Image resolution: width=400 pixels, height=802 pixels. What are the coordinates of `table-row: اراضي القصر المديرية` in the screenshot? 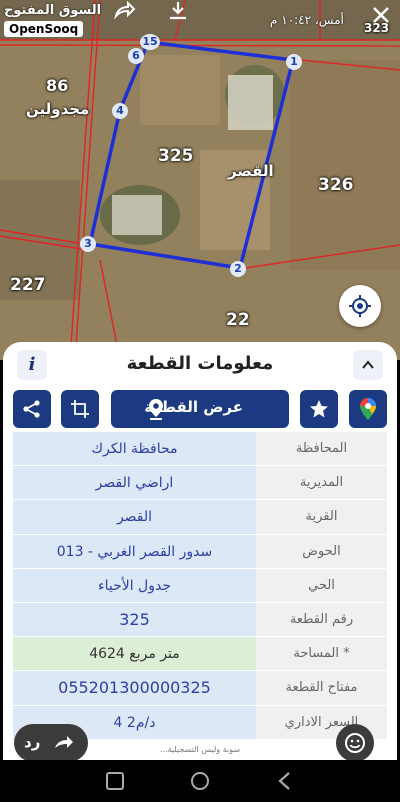 It's located at (200, 483).